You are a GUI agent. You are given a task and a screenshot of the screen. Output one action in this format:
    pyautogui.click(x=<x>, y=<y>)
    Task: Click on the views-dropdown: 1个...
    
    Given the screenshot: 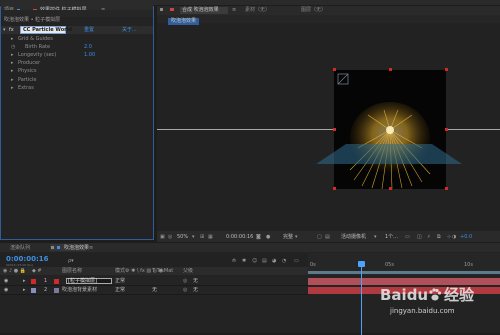 What is the action you would take?
    pyautogui.click(x=391, y=237)
    